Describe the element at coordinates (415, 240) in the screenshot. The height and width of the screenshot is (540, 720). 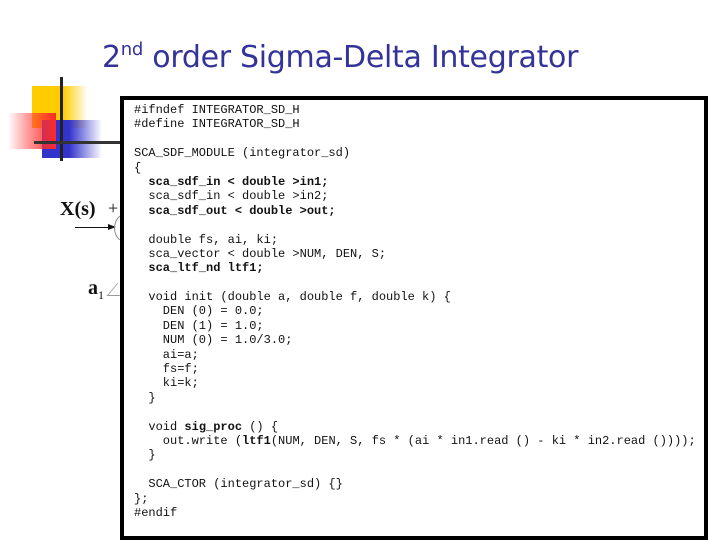
I see `code-line: double fs, ai, ki;` at that location.